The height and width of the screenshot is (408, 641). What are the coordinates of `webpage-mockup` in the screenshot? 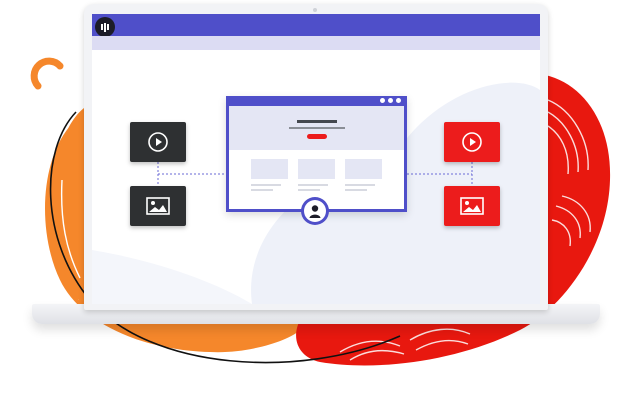 It's located at (316, 154).